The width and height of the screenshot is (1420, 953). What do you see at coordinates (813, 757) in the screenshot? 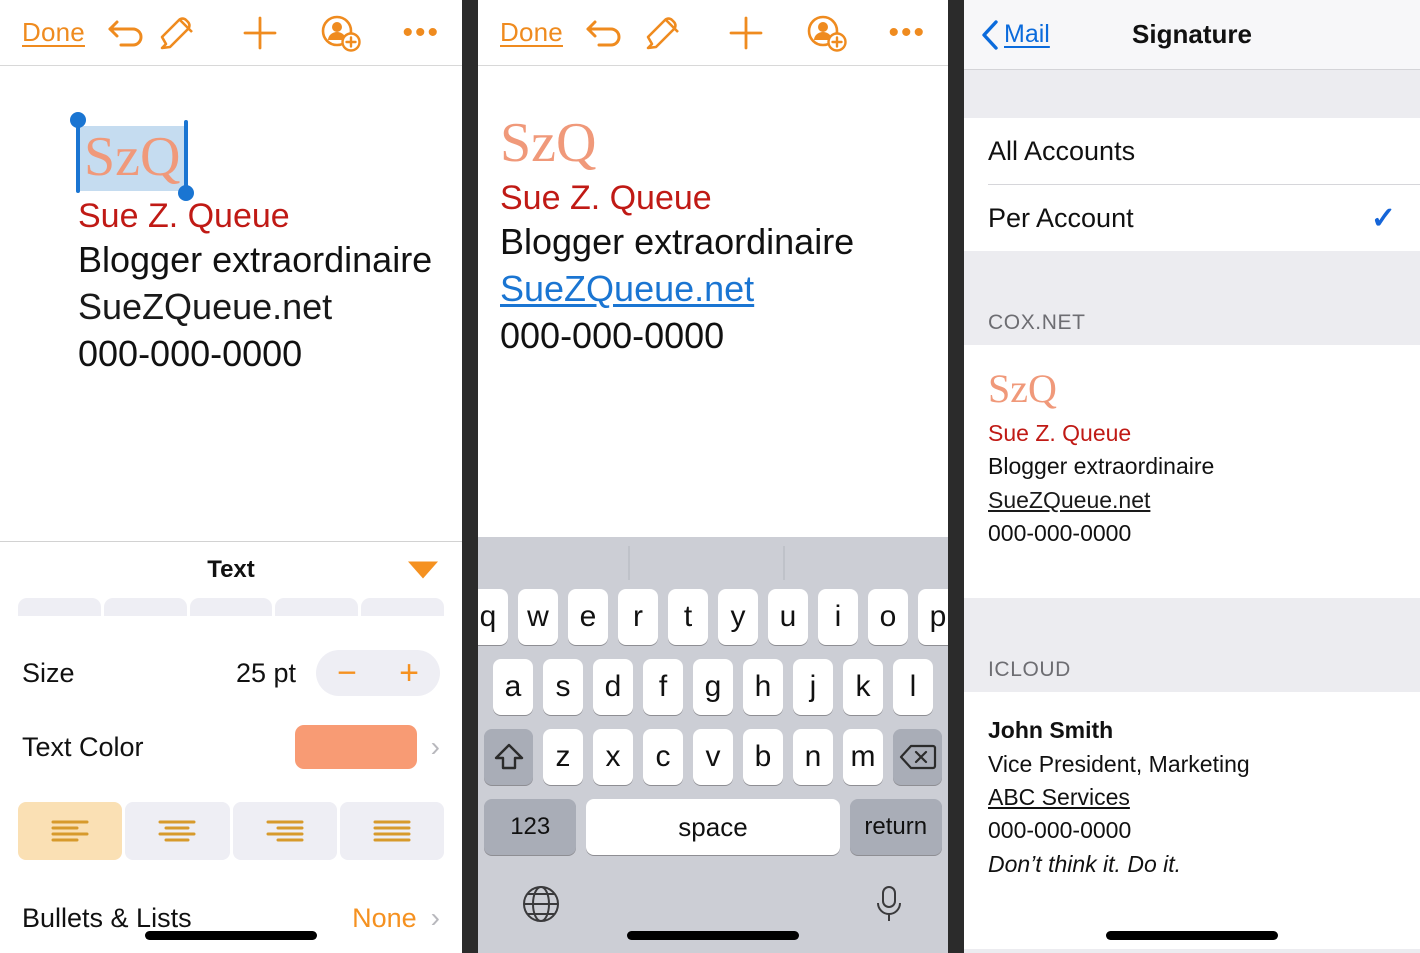
I see `key-n: n` at bounding box center [813, 757].